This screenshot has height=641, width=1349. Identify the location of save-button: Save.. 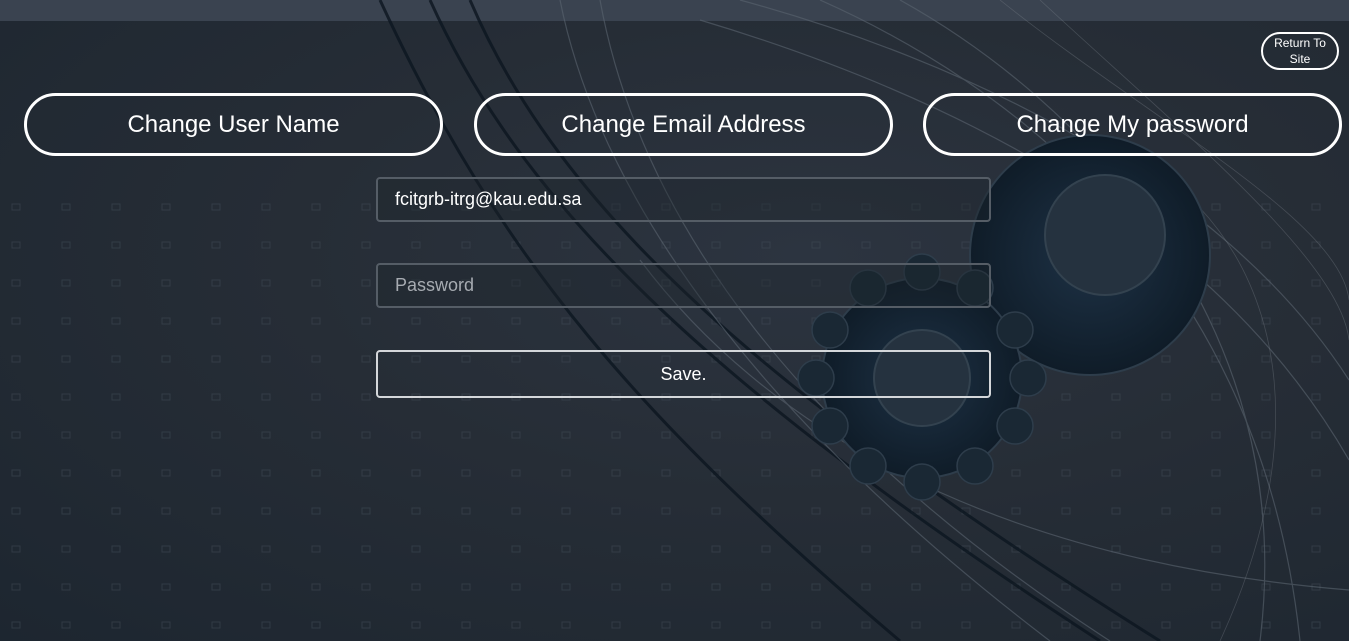
(683, 374).